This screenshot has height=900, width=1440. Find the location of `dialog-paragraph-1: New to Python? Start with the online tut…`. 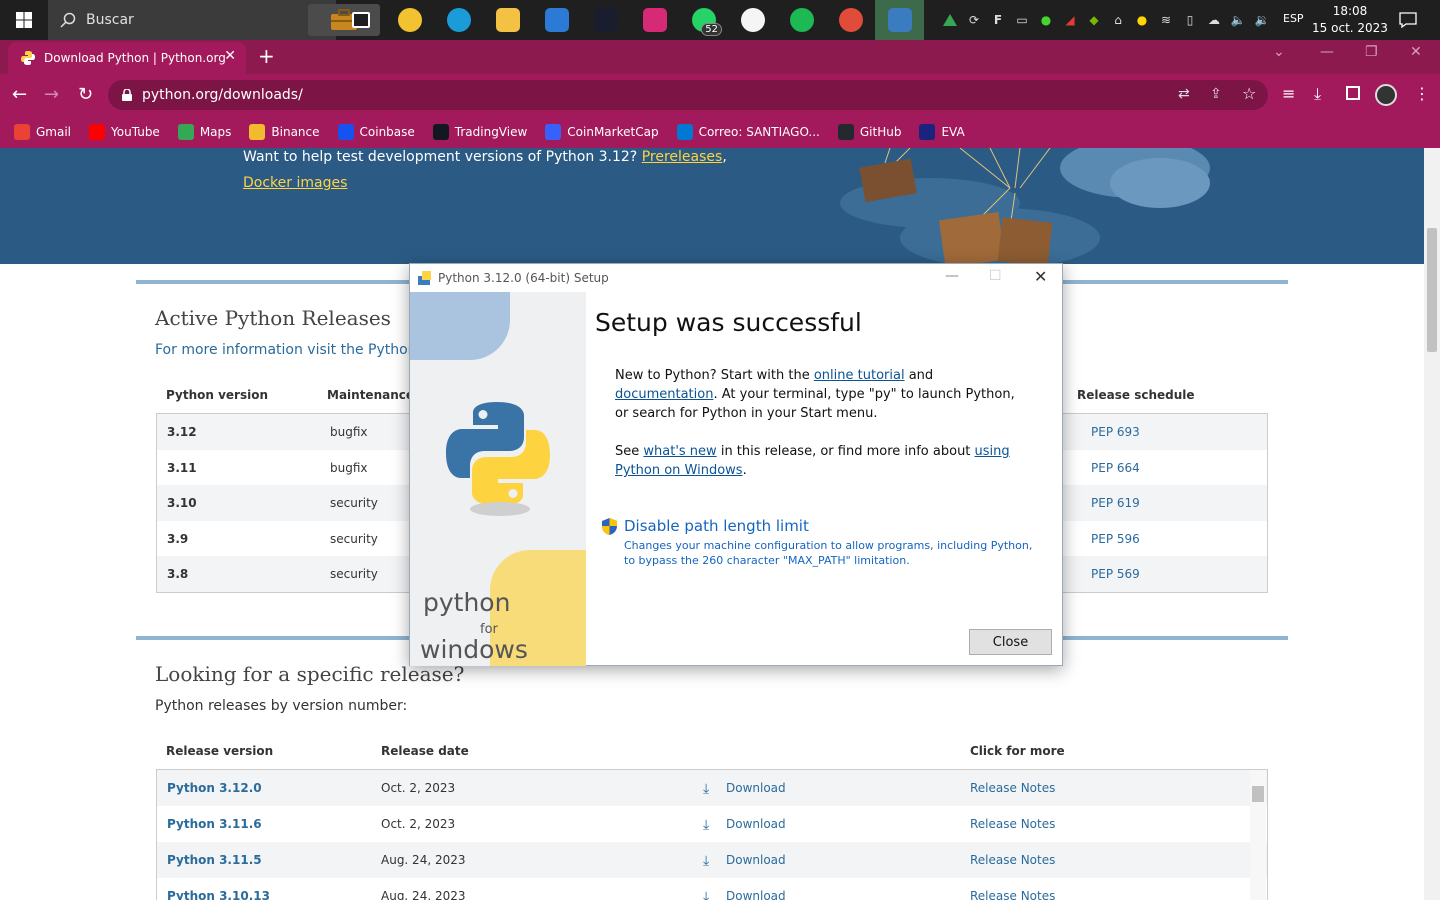

dialog-paragraph-1: New to Python? Start with the online tut… is located at coordinates (815, 394).